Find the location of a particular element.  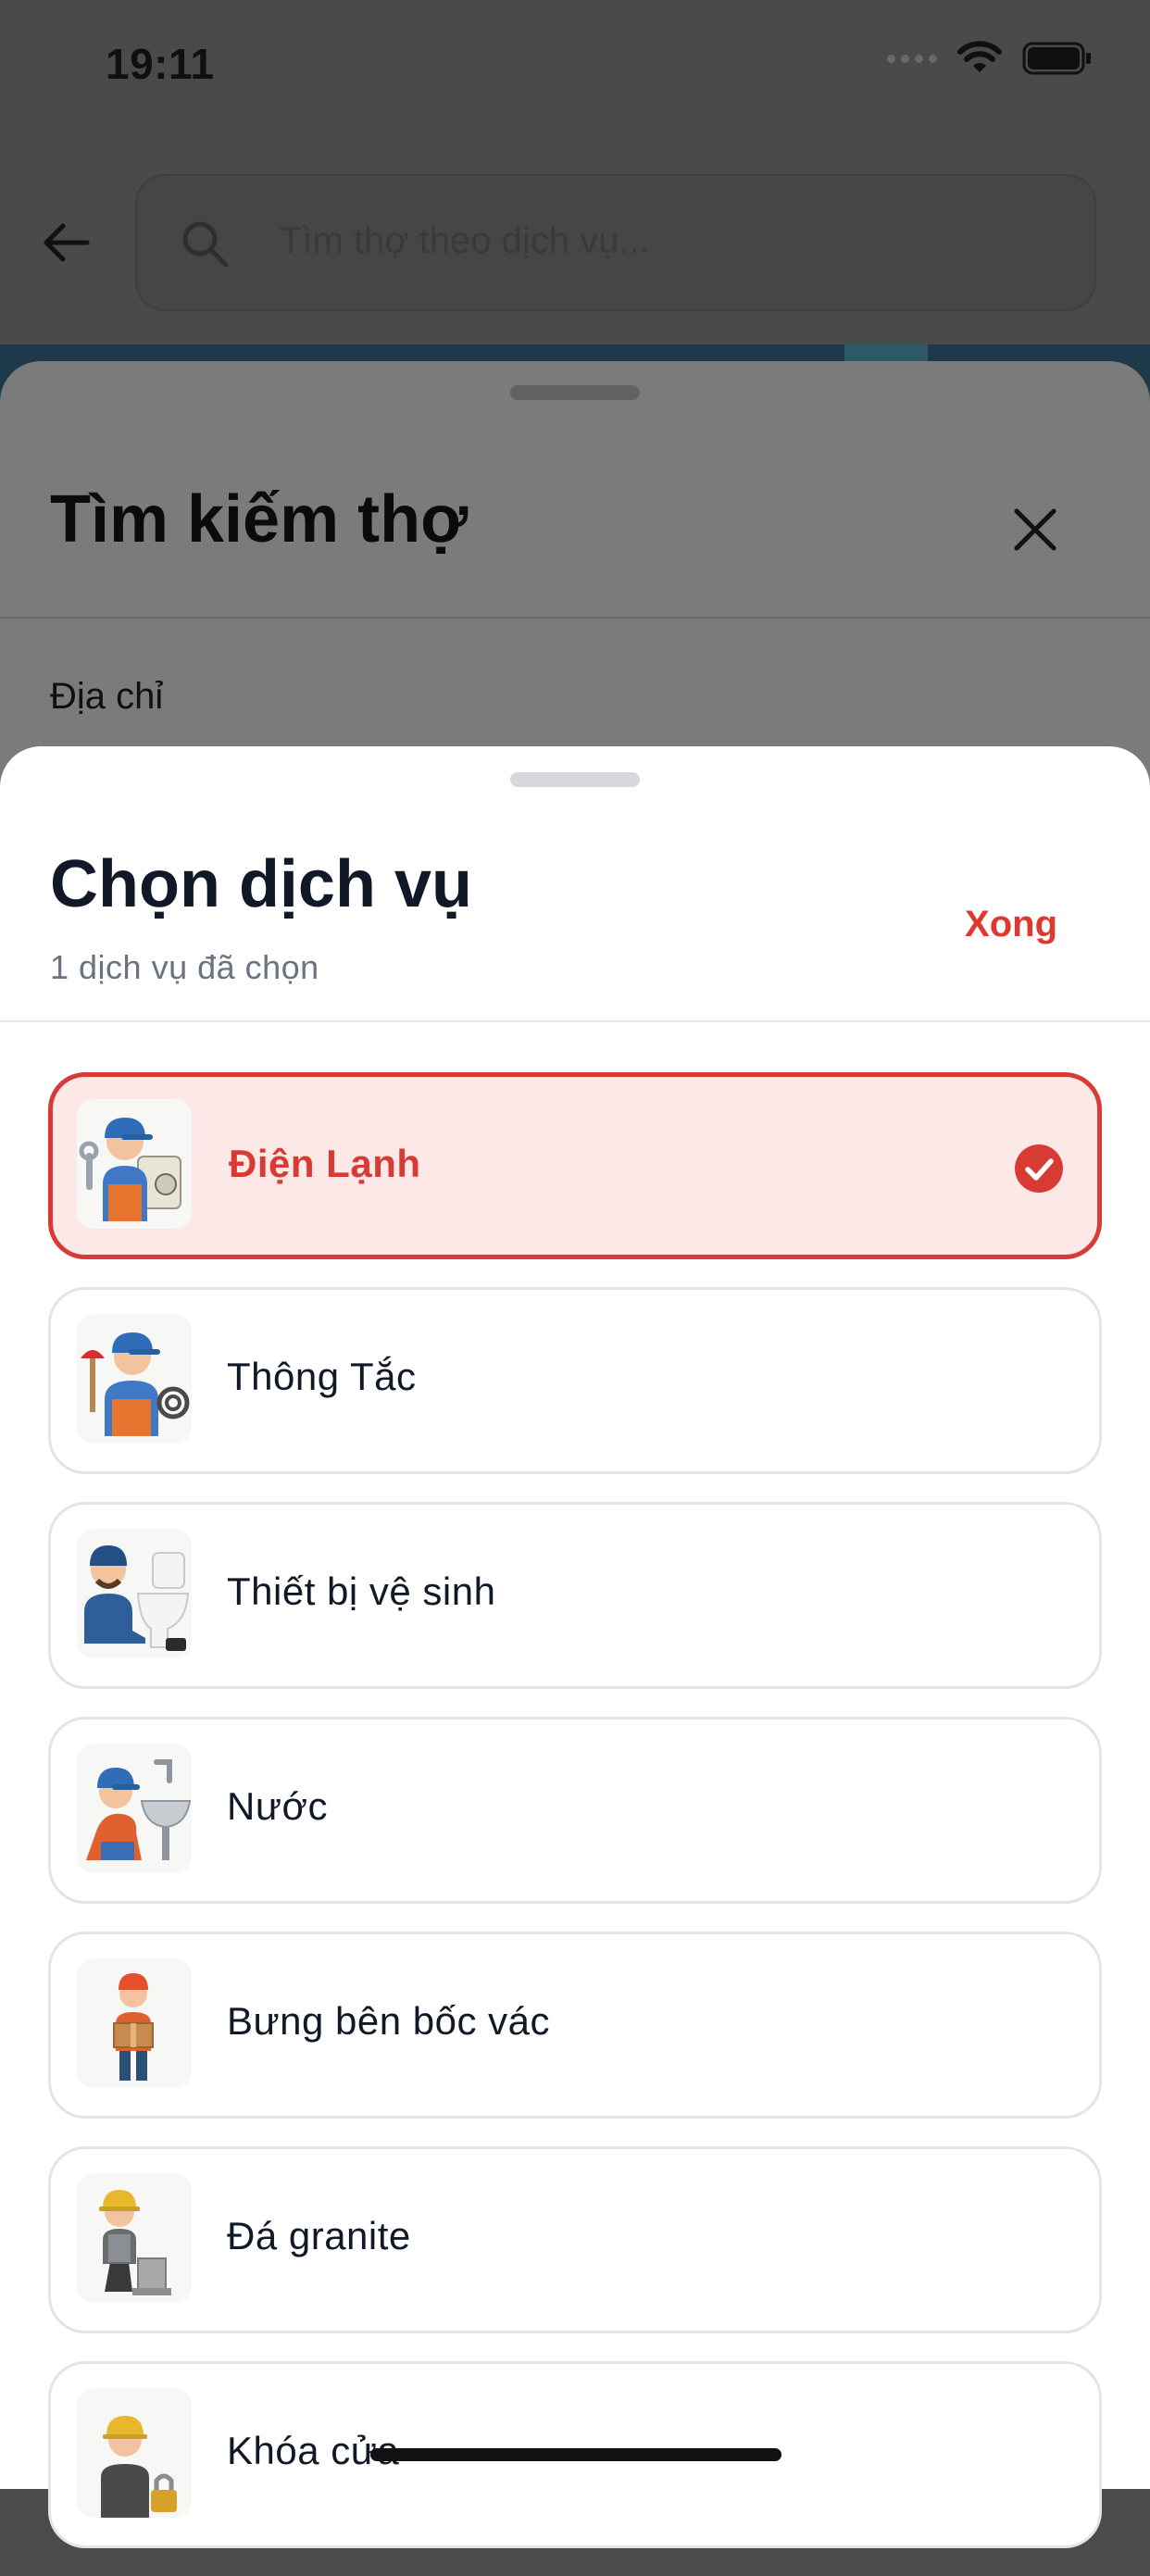

sink-repair-icon is located at coordinates (135, 1809).